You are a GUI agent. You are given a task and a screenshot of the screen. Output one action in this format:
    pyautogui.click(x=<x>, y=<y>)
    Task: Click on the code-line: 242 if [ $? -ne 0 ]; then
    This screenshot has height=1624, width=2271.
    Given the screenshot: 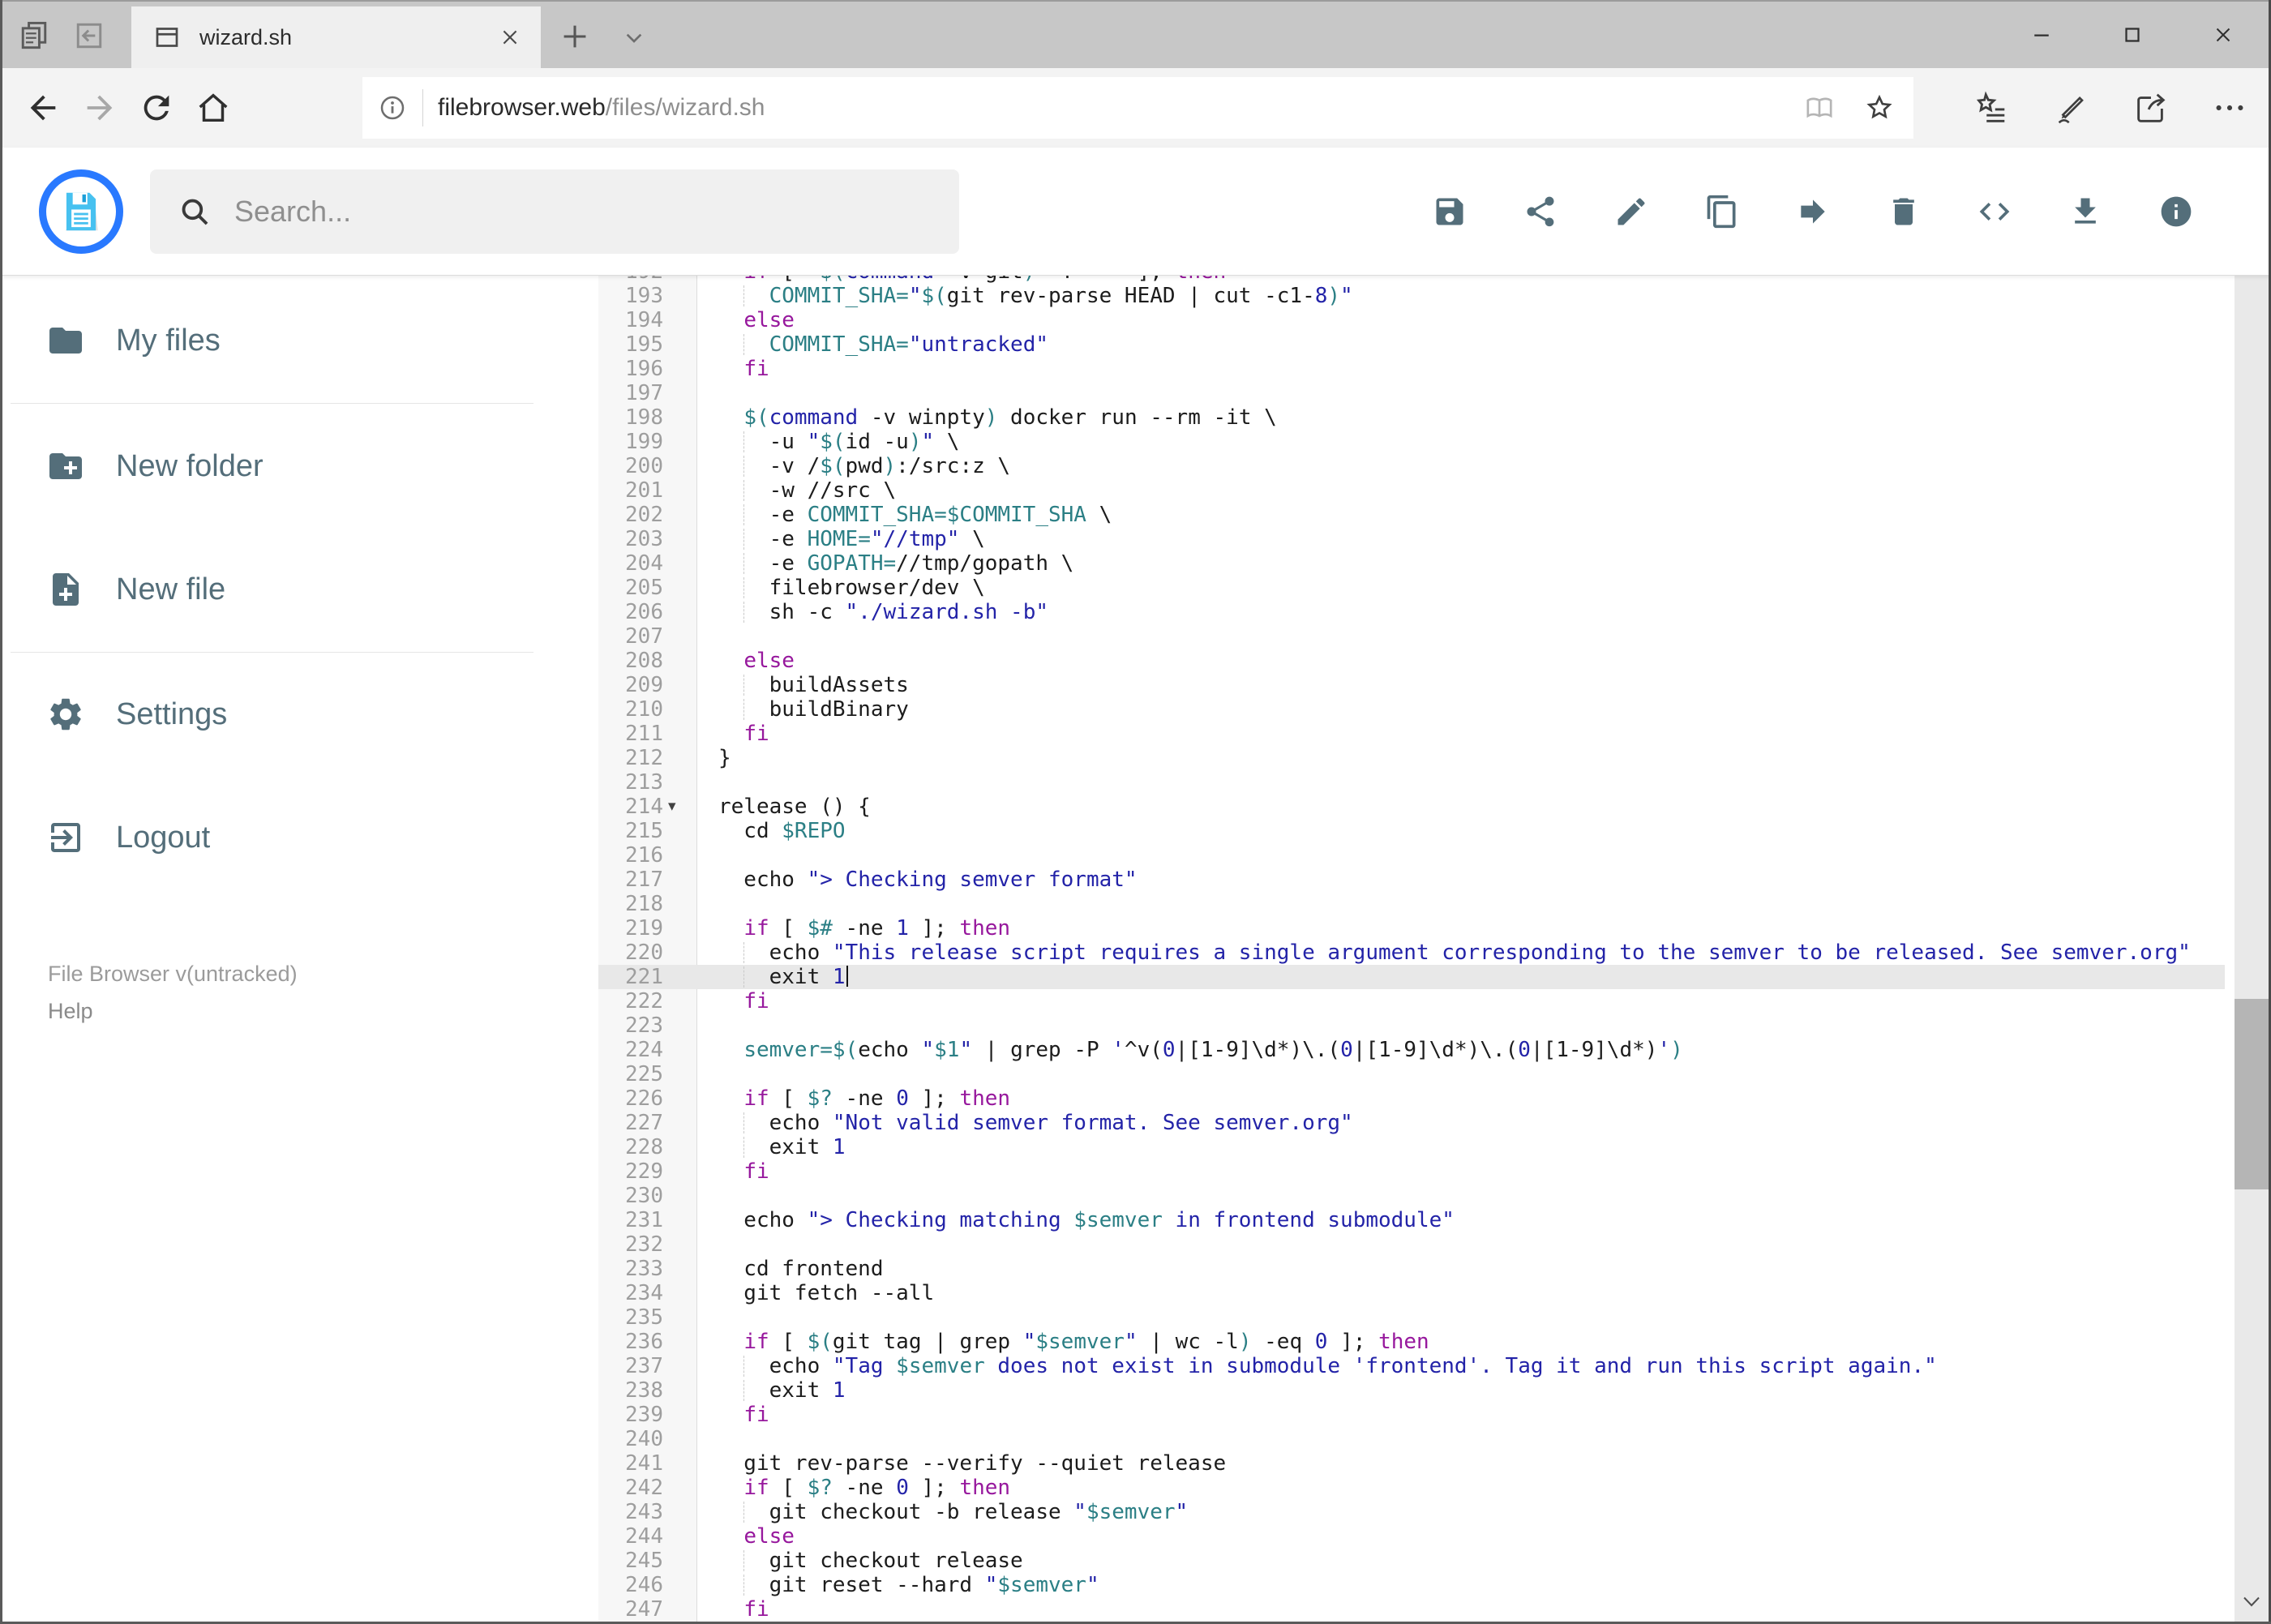 What is the action you would take?
    pyautogui.click(x=1417, y=1488)
    